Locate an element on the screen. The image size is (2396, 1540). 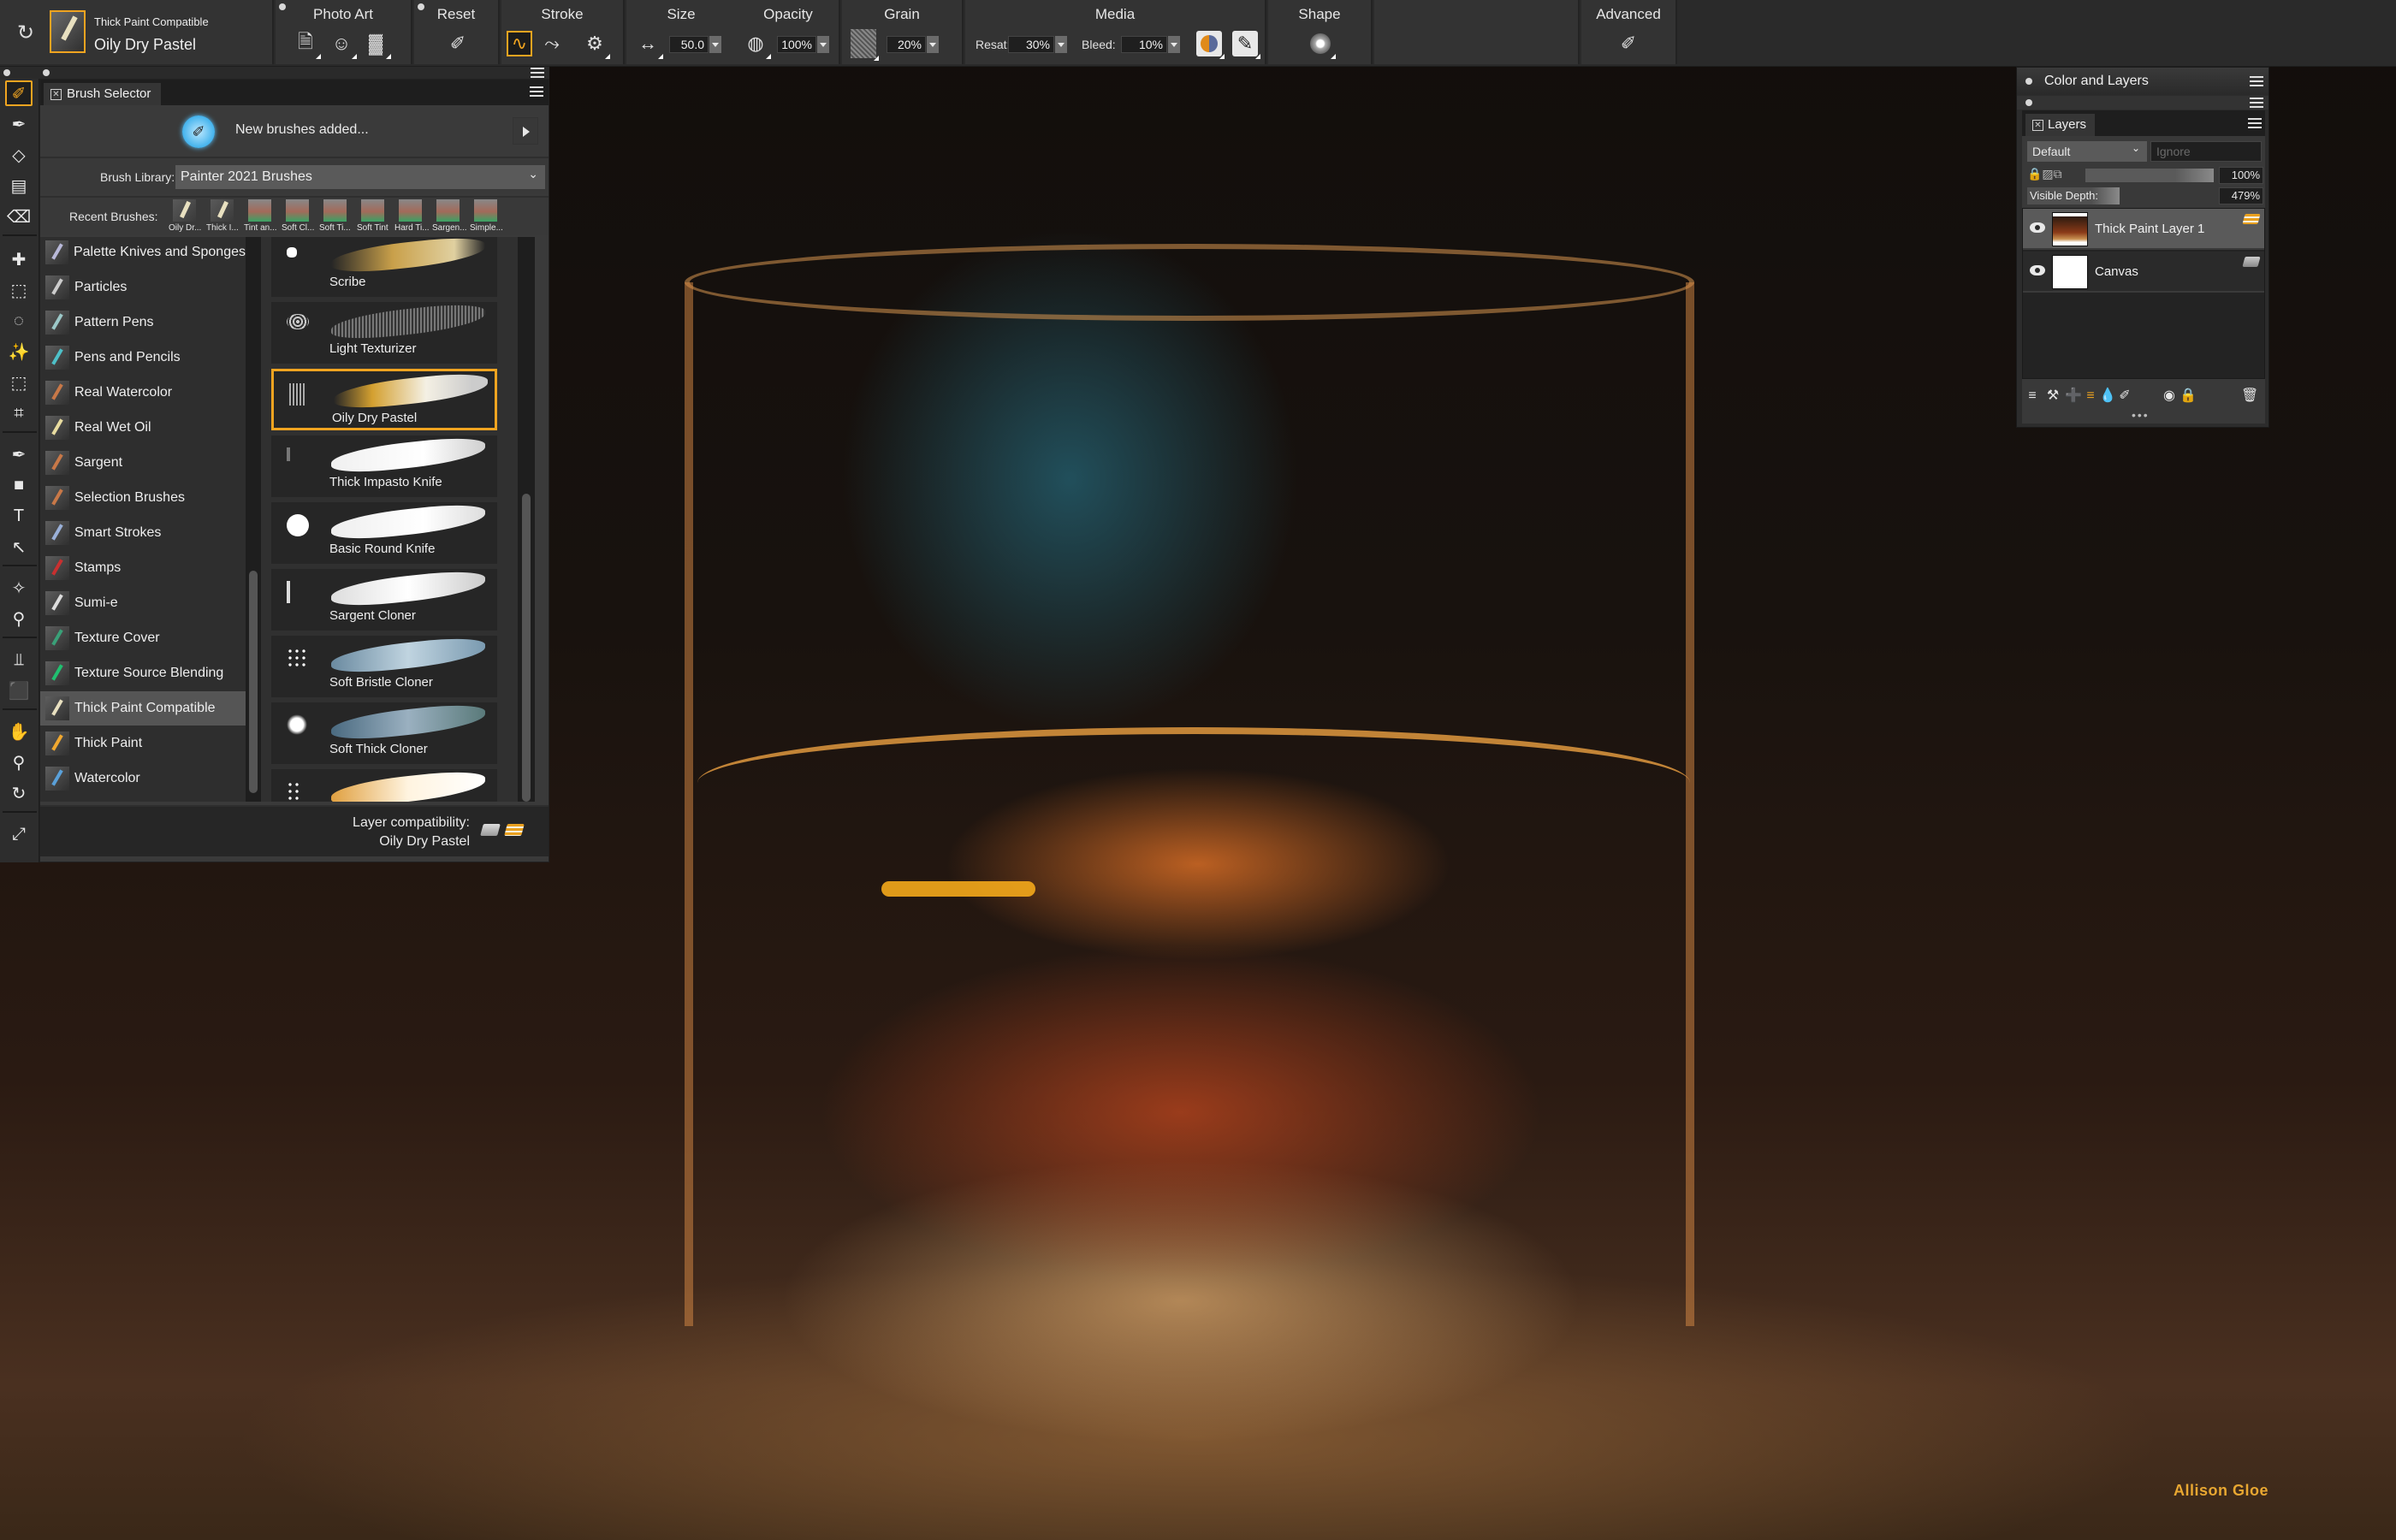
layer-mask-icon: ◉ is located at coordinates (2169, 396).